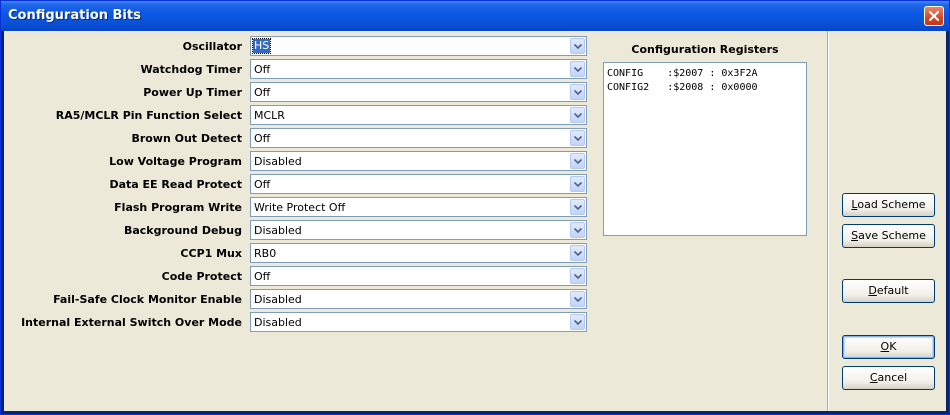 The width and height of the screenshot is (950, 415). I want to click on close-button, so click(934, 16).